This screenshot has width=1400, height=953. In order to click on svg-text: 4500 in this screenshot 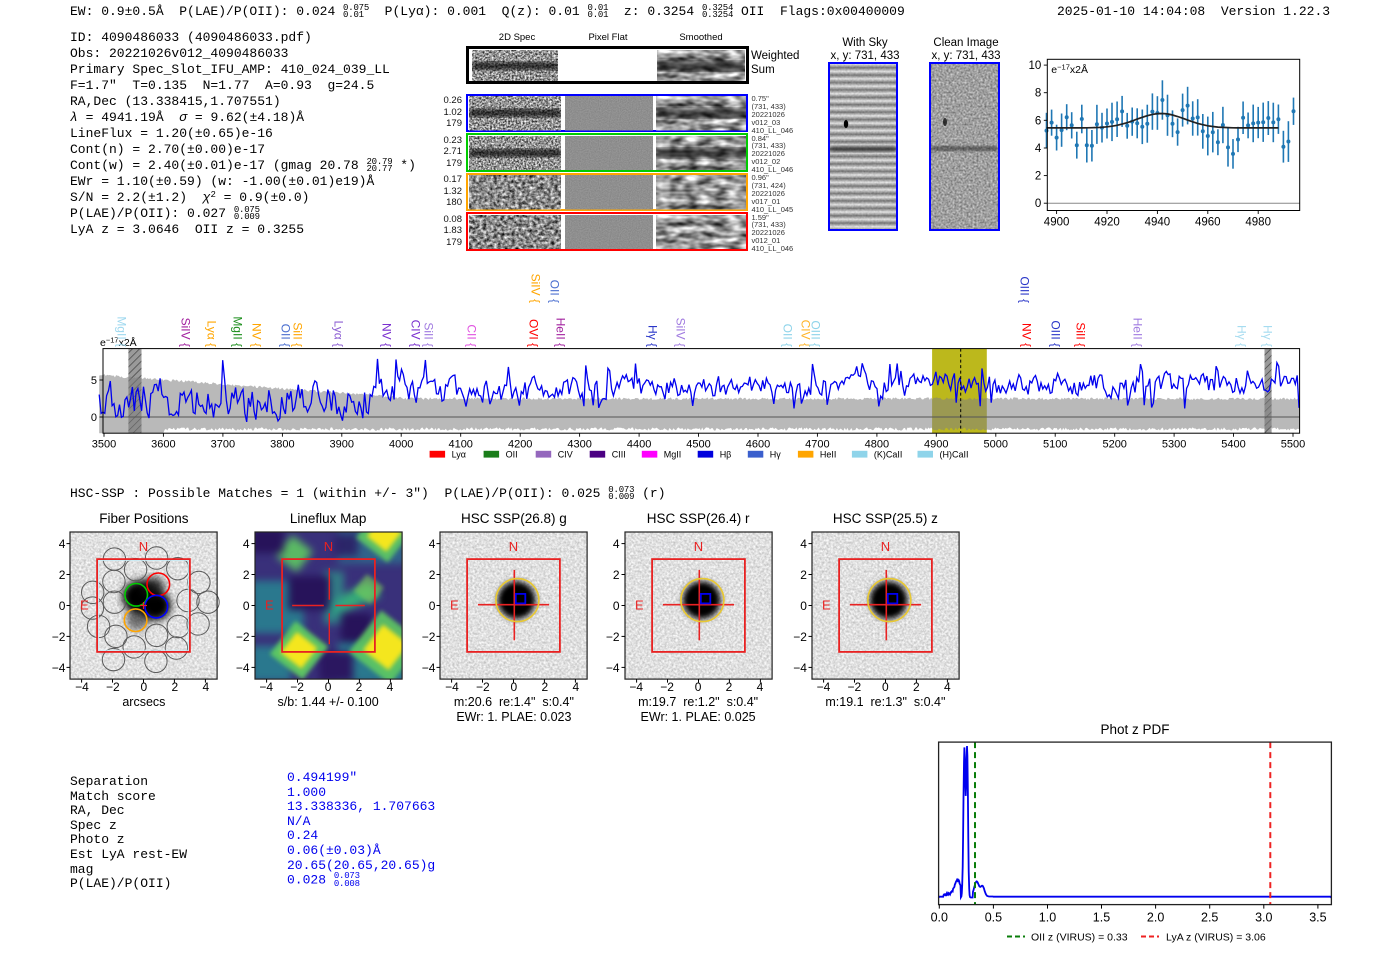, I will do `click(698, 445)`.